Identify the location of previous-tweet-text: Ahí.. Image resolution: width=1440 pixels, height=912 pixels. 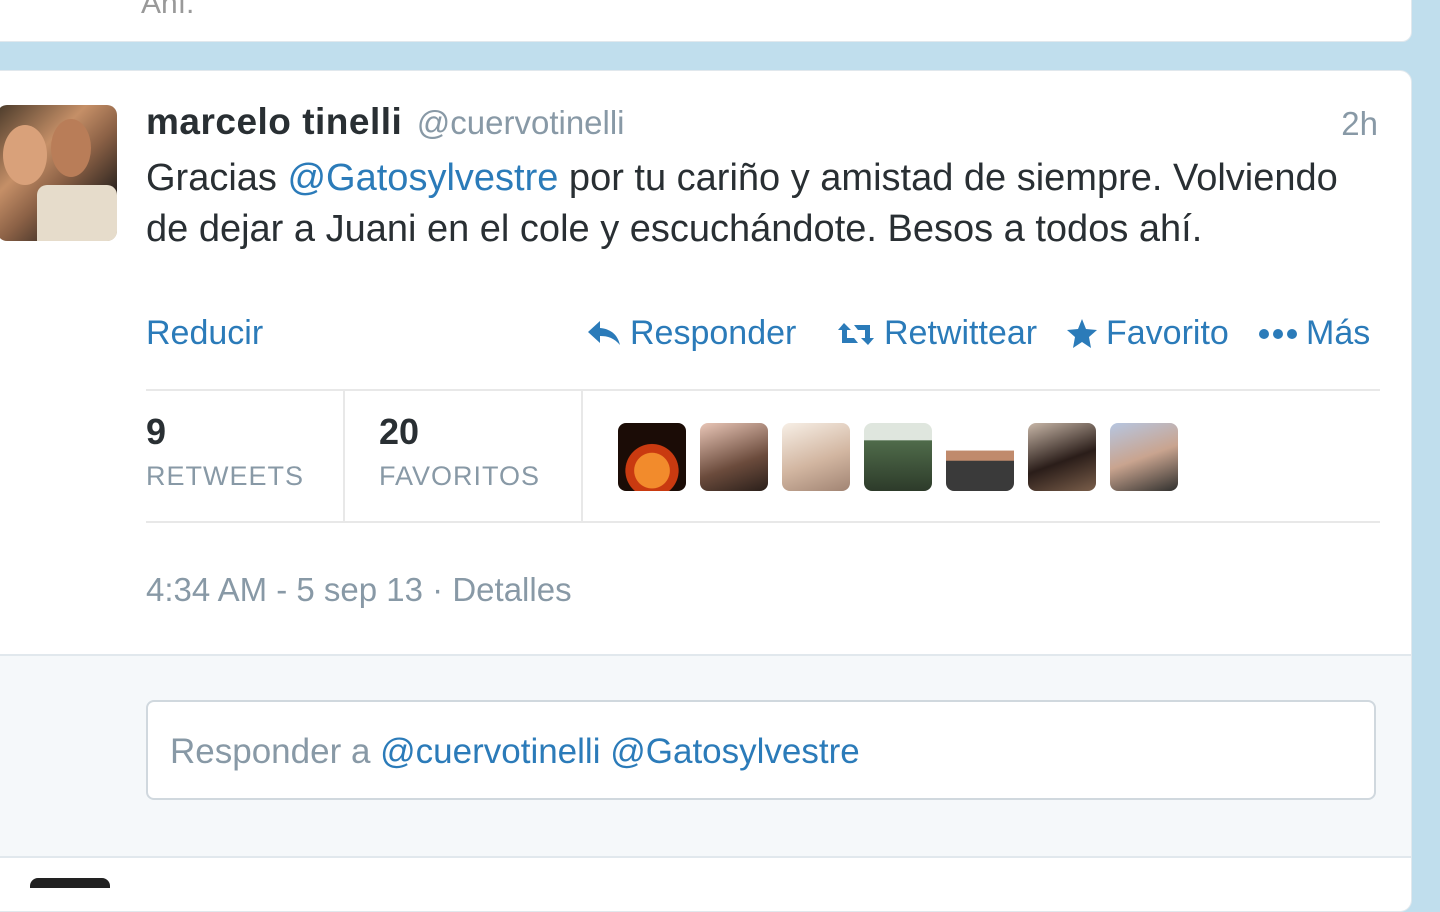
(168, 10).